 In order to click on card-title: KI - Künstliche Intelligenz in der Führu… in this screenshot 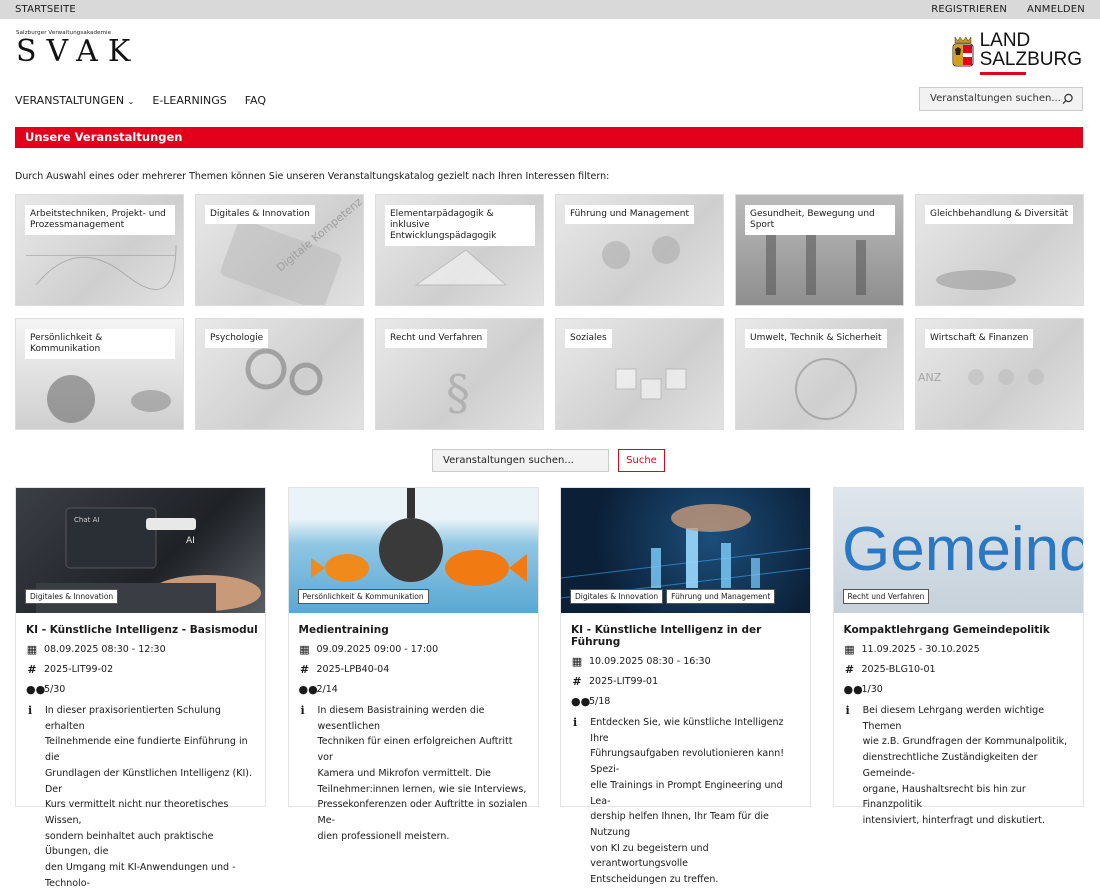, I will do `click(690, 636)`.